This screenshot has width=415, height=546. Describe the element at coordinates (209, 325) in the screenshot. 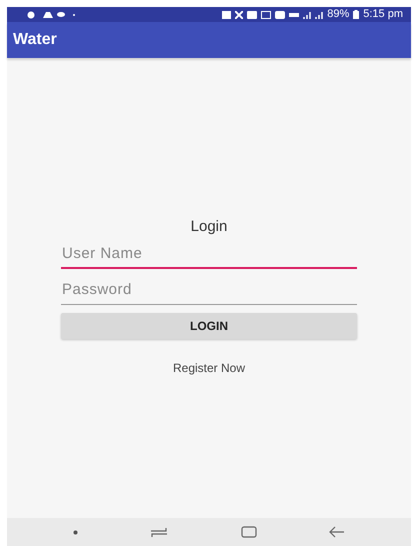

I see `login-button: LOGIN` at that location.